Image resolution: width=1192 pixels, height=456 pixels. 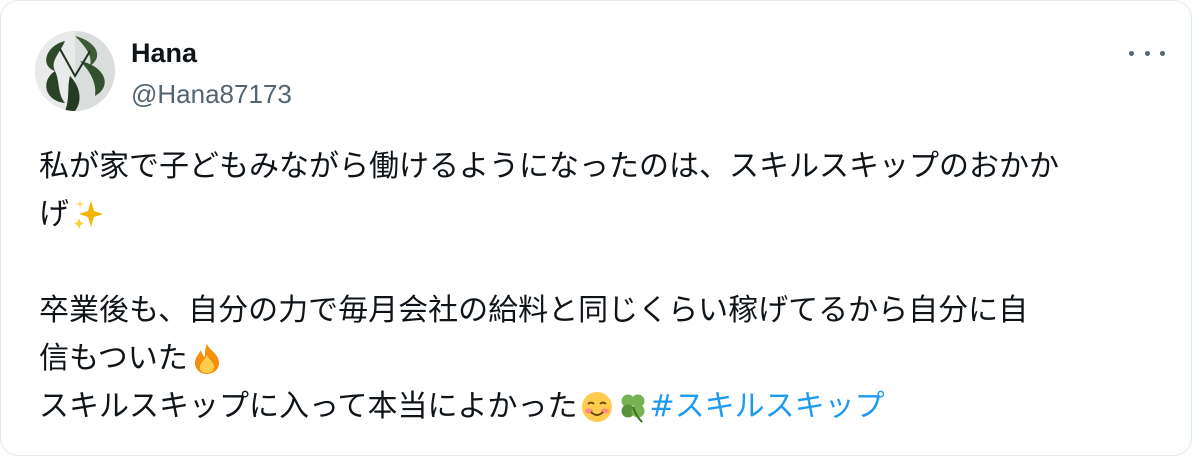 I want to click on tweet-line-text: 卒業後も、自分の力で毎月会社の給料と同じくらい稼げてるから自分に自, so click(x=534, y=310).